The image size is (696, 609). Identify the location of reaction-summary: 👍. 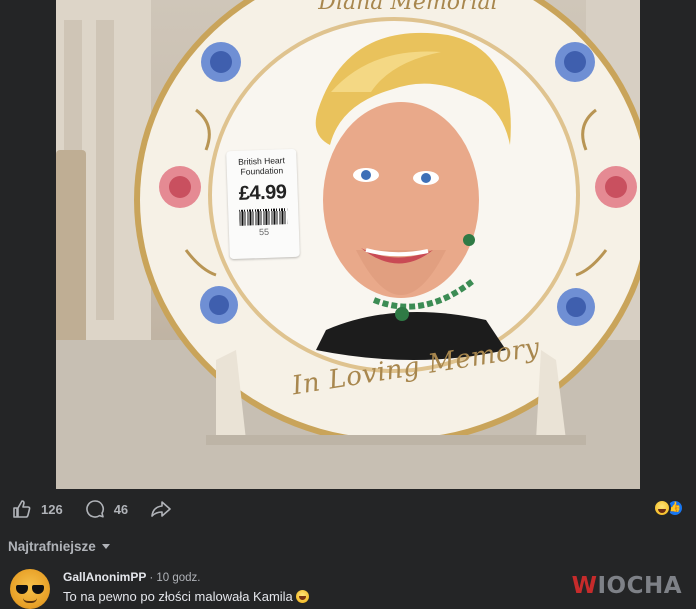
(668, 508).